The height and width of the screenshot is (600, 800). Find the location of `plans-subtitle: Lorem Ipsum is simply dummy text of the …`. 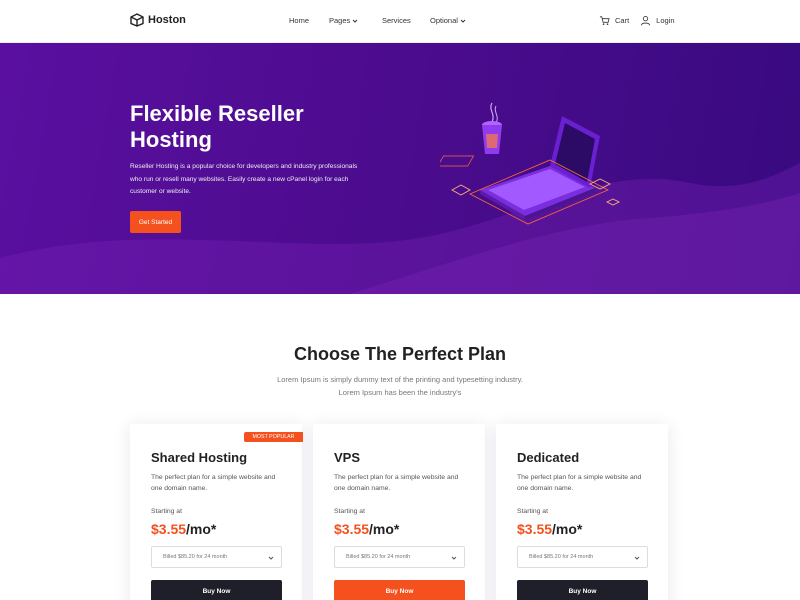

plans-subtitle: Lorem Ipsum is simply dummy text of the … is located at coordinates (400, 386).